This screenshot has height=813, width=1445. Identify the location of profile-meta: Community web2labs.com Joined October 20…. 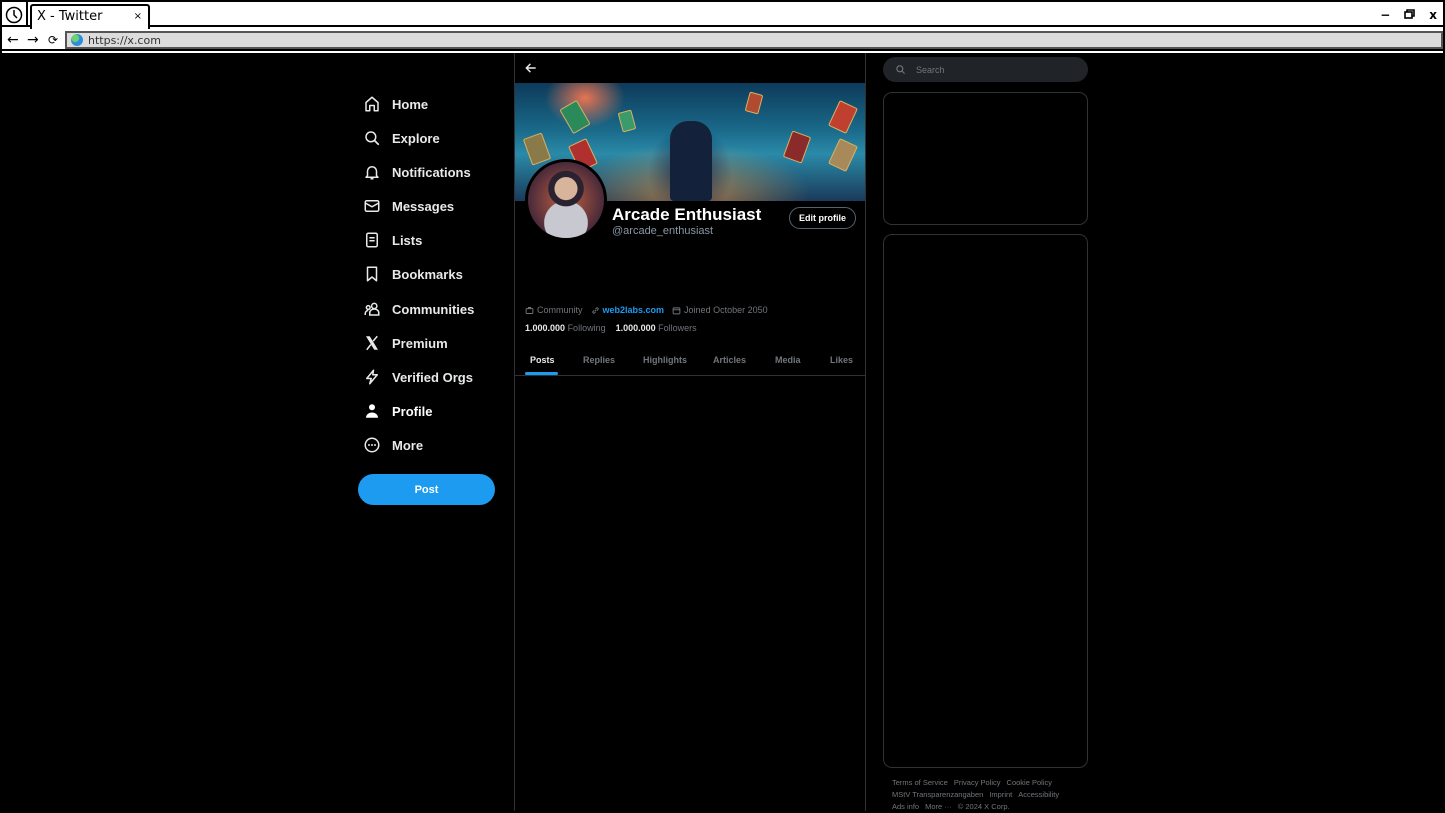
(646, 310).